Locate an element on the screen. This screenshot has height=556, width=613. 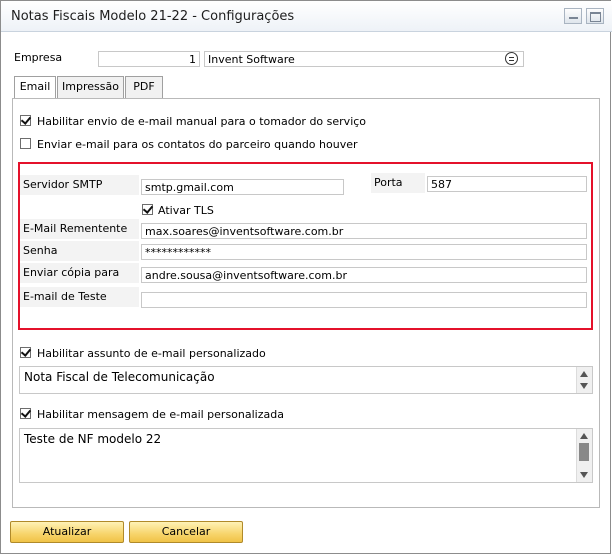
password-field: ************ is located at coordinates (364, 252).